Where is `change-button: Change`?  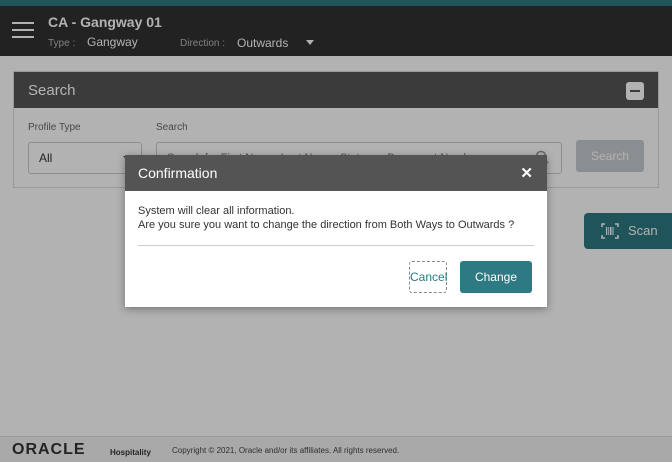 change-button: Change is located at coordinates (496, 277).